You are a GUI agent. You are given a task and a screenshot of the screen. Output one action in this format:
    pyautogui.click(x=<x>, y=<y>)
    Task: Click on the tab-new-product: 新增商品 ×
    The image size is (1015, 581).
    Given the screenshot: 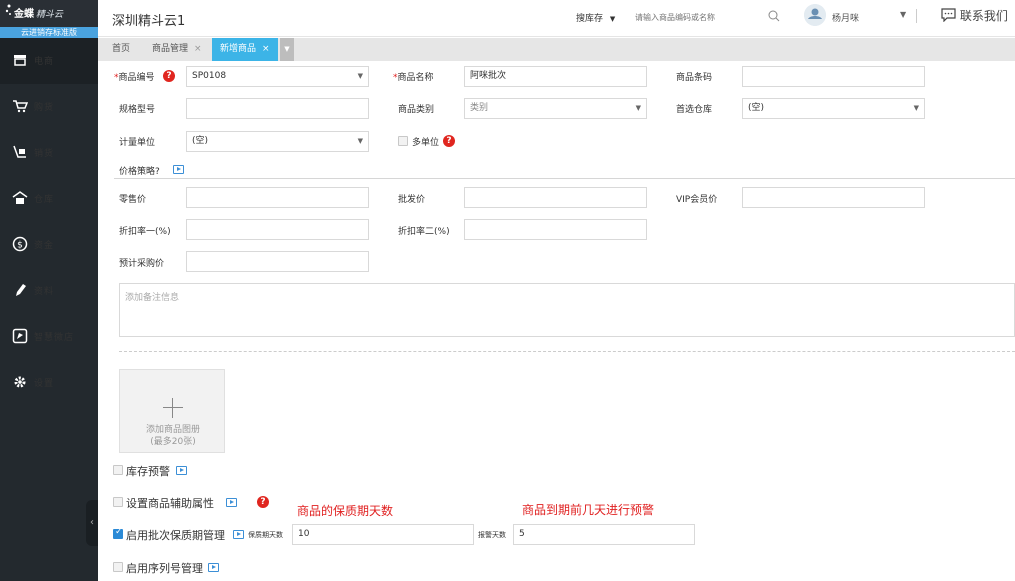 What is the action you would take?
    pyautogui.click(x=245, y=49)
    